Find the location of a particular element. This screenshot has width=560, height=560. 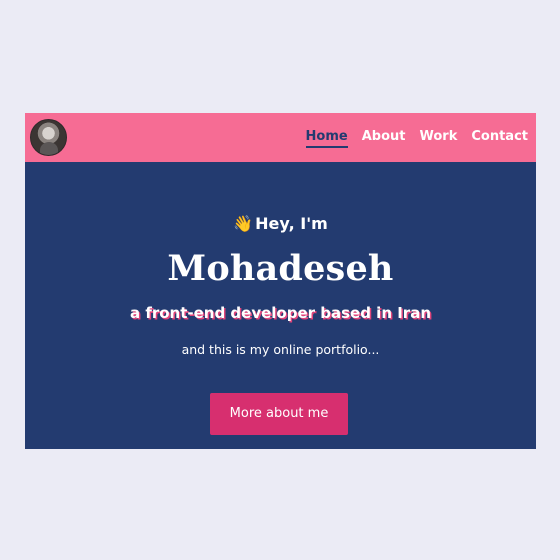

greeting-heading: 👋 Hey, I'm is located at coordinates (280, 224).